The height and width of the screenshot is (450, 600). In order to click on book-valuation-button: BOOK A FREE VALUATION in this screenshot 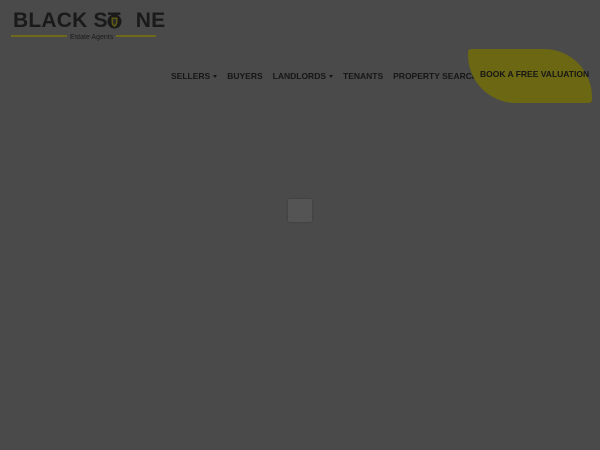, I will do `click(530, 76)`.